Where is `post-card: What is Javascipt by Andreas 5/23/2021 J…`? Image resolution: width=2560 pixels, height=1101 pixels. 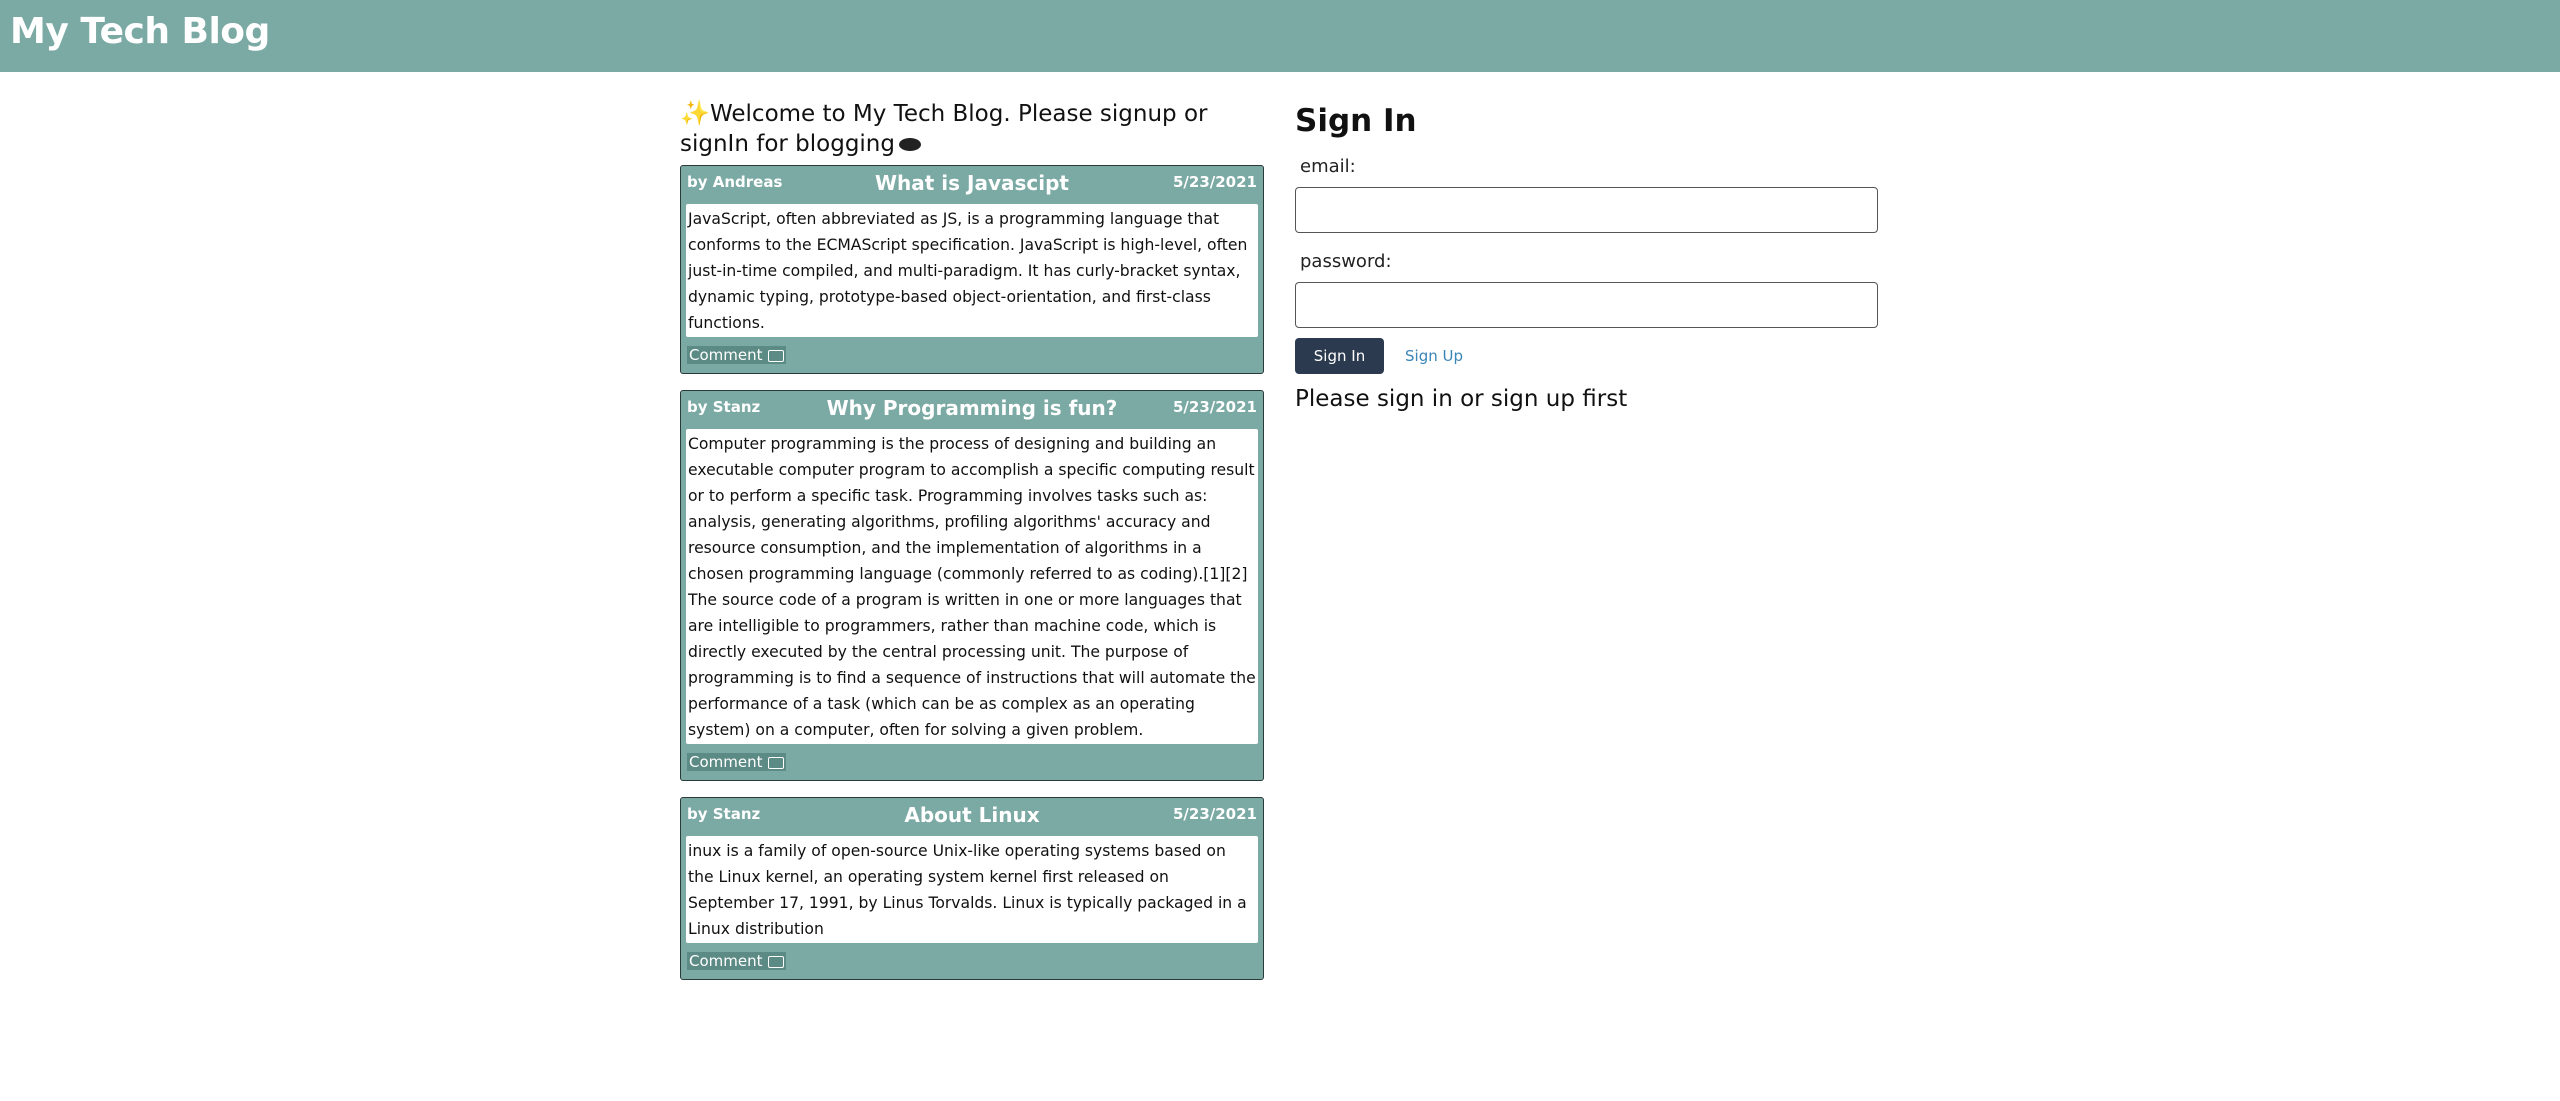 post-card: What is Javascipt by Andreas 5/23/2021 J… is located at coordinates (972, 269).